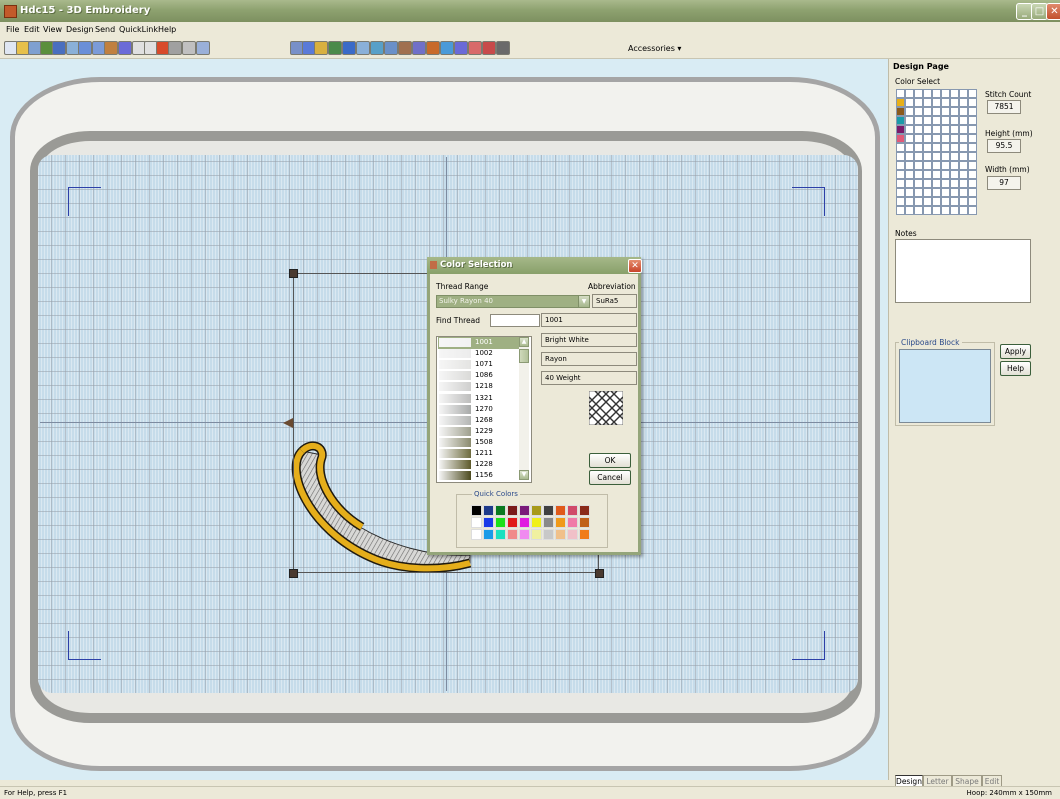 The image size is (1060, 799). Describe the element at coordinates (635, 266) in the screenshot. I see `dialog-close-button: ✕` at that location.